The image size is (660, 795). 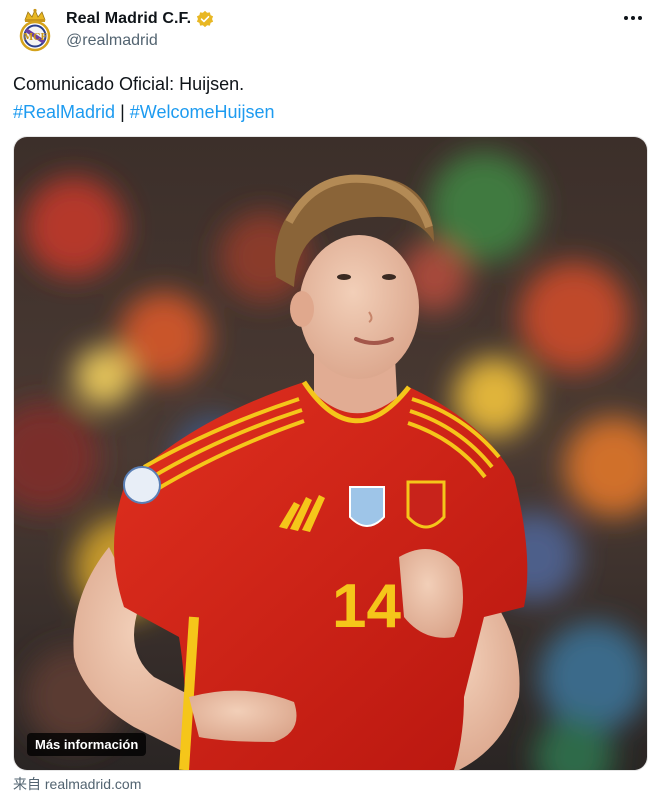 I want to click on jersey-number: 14, so click(x=366, y=606).